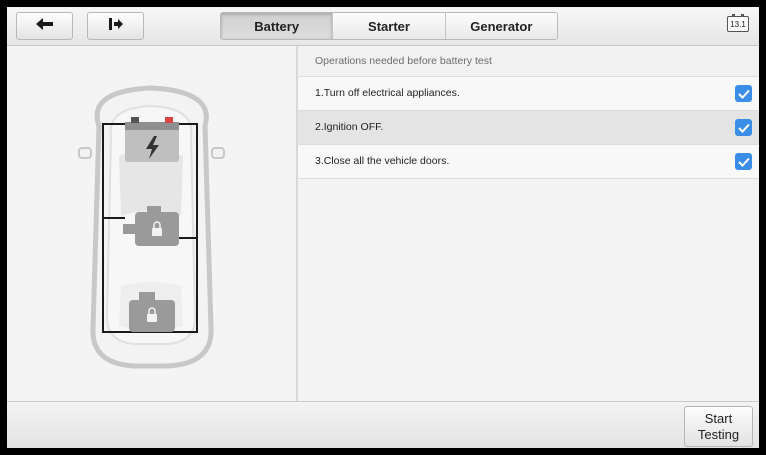 The image size is (766, 455). I want to click on checklist-item-label: 2.Ignition OFF., so click(349, 127).